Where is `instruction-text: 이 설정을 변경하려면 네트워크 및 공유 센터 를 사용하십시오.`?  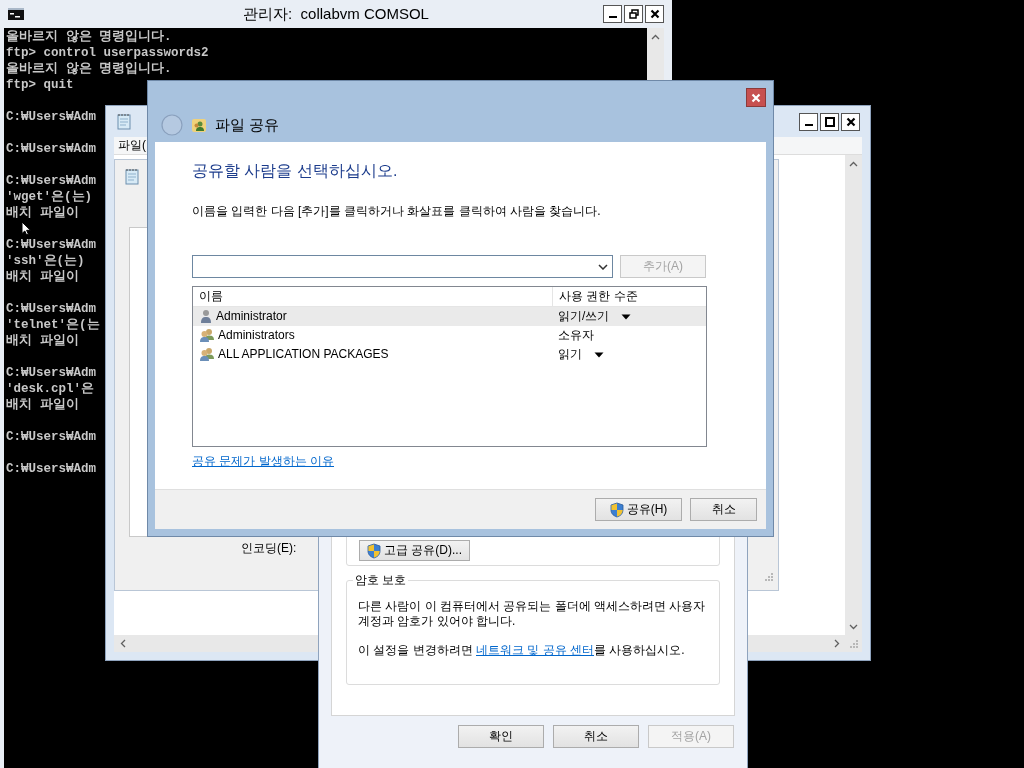 instruction-text: 이 설정을 변경하려면 네트워크 및 공유 센터 를 사용하십시오. is located at coordinates (522, 650).